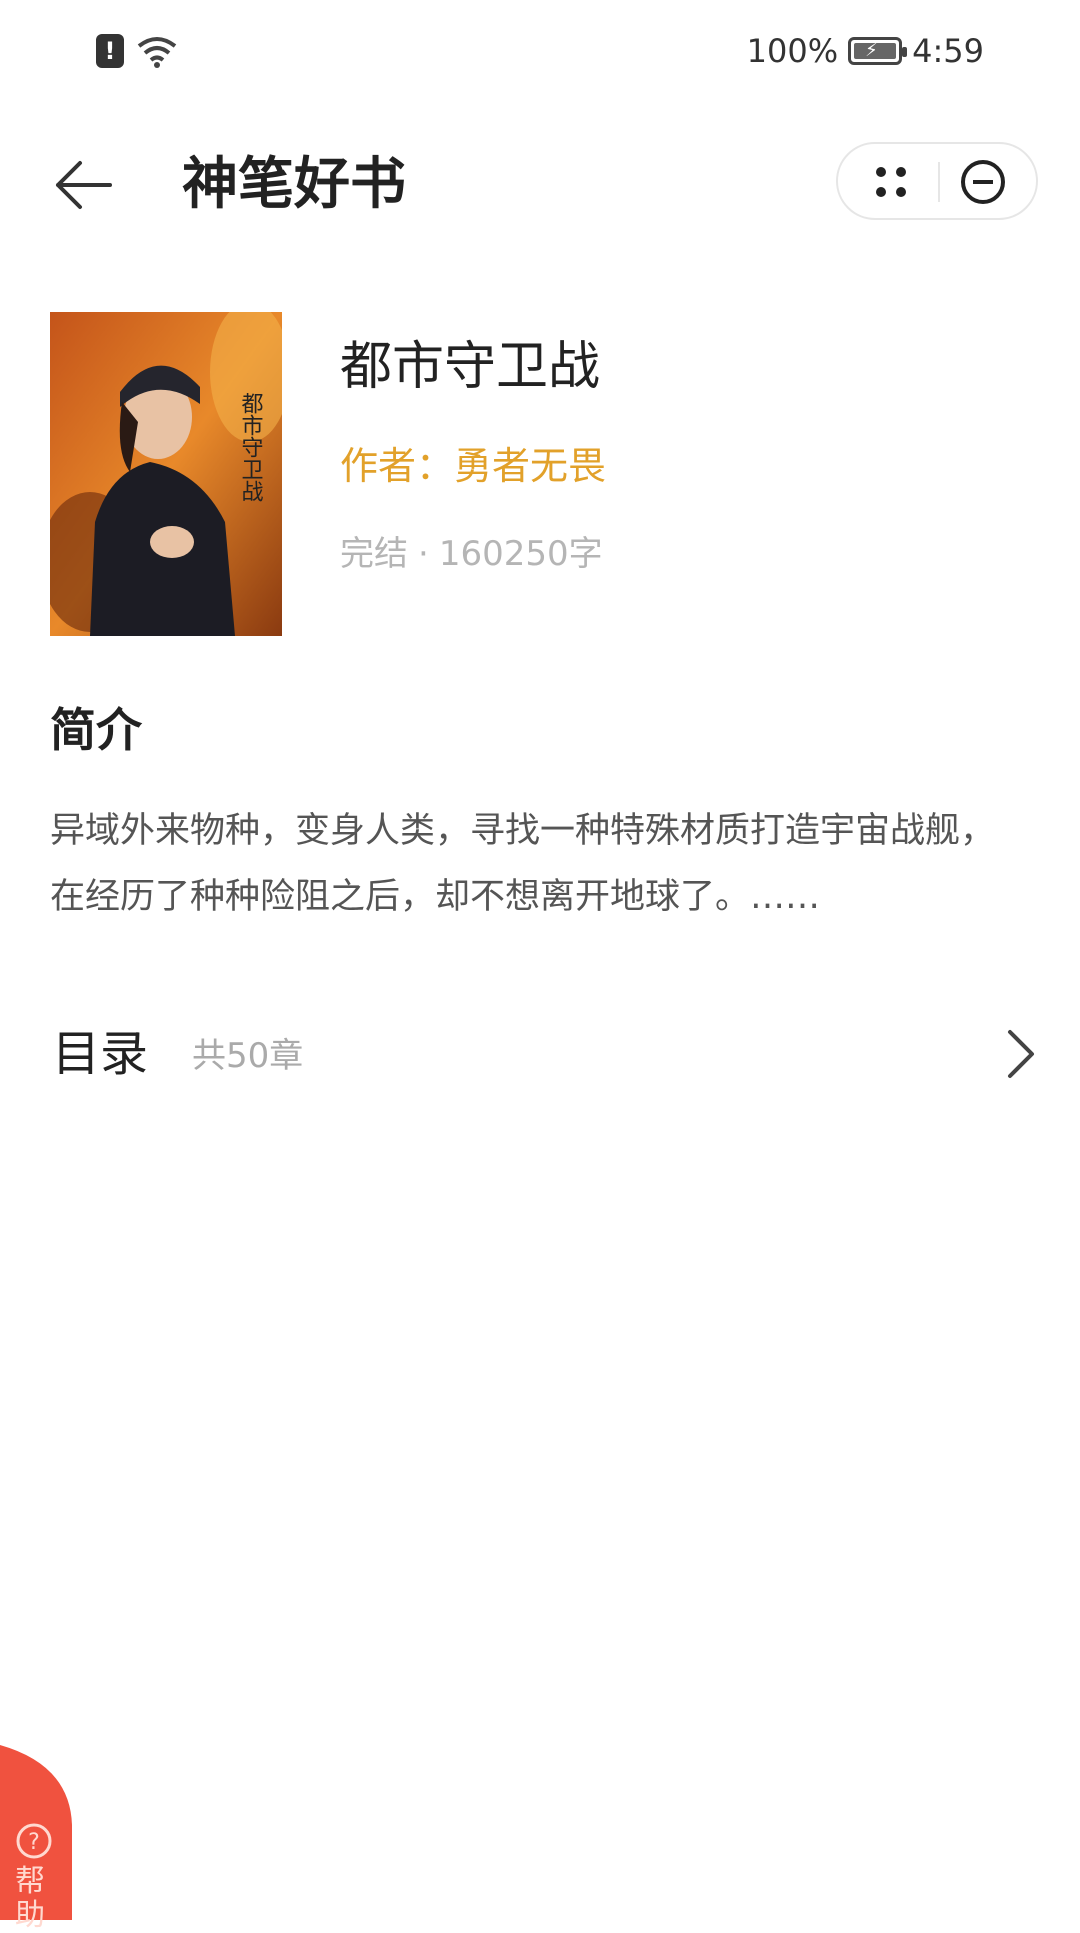 Image resolution: width=1080 pixels, height=1933 pixels. What do you see at coordinates (248, 1056) in the screenshot?
I see `catalog-chapter-count: 共50章` at bounding box center [248, 1056].